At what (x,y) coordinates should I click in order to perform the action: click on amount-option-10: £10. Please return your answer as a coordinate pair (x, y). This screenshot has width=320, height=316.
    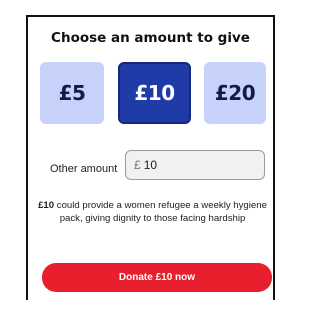
    Looking at the image, I should click on (154, 93).